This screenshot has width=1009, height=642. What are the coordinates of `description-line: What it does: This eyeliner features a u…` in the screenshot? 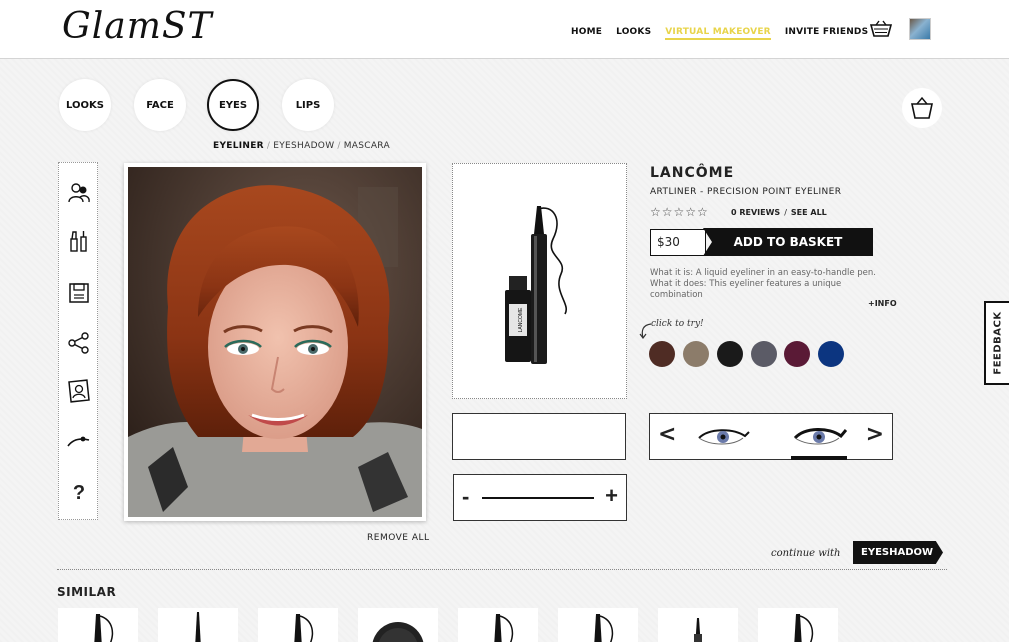 It's located at (746, 289).